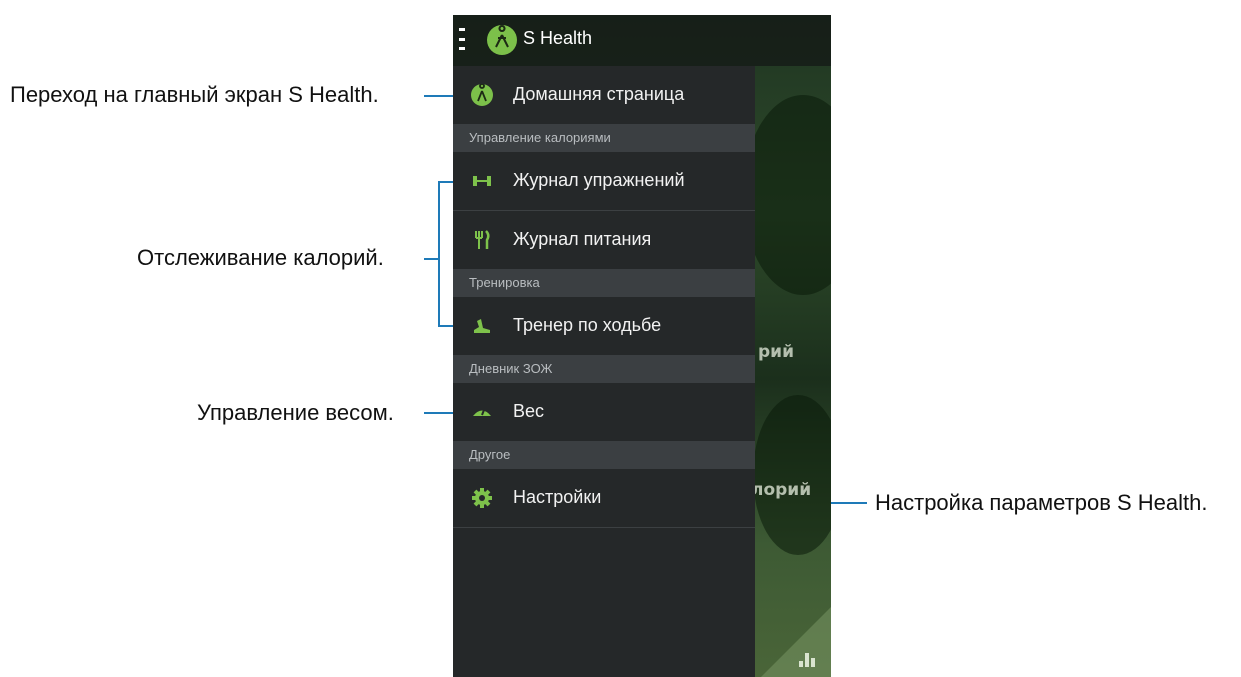  Describe the element at coordinates (194, 94) in the screenshot. I see `callout-home: Переход на главный экран S Health.` at that location.